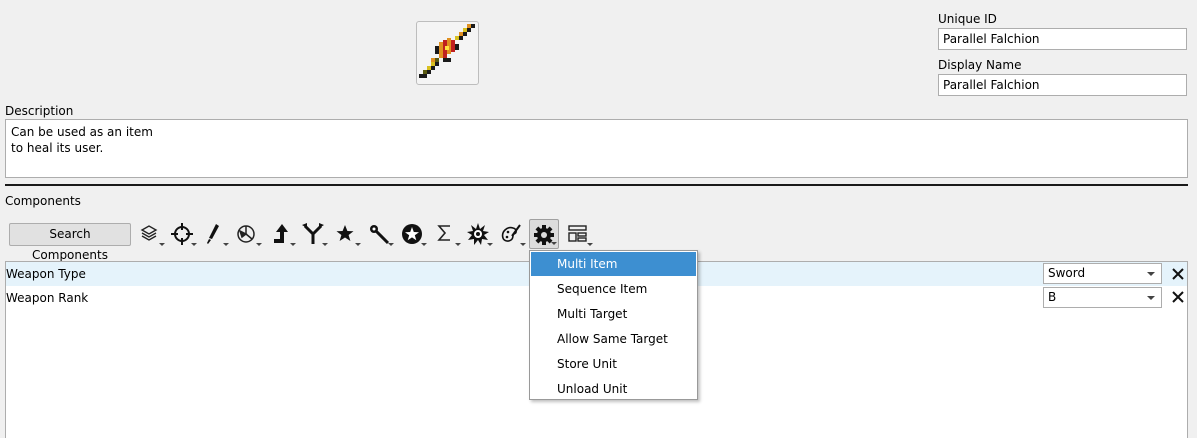 The image size is (1197, 438). What do you see at coordinates (613, 364) in the screenshot?
I see `menu-item-store-unit: Store Unit` at bounding box center [613, 364].